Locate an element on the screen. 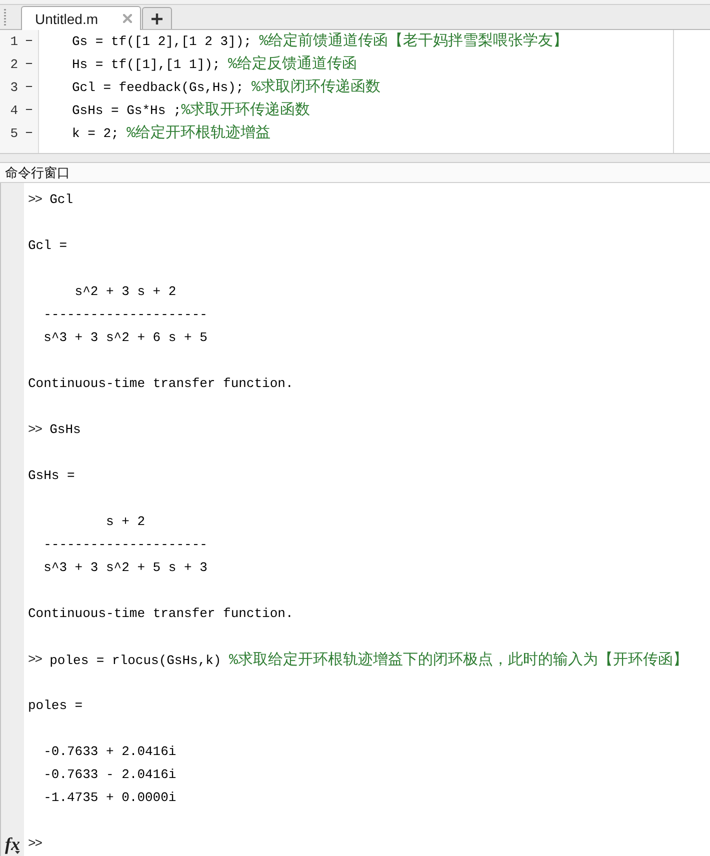  code-line: Hs = tf([1],[1 1]); %给定反馈通道传函 is located at coordinates (215, 64).